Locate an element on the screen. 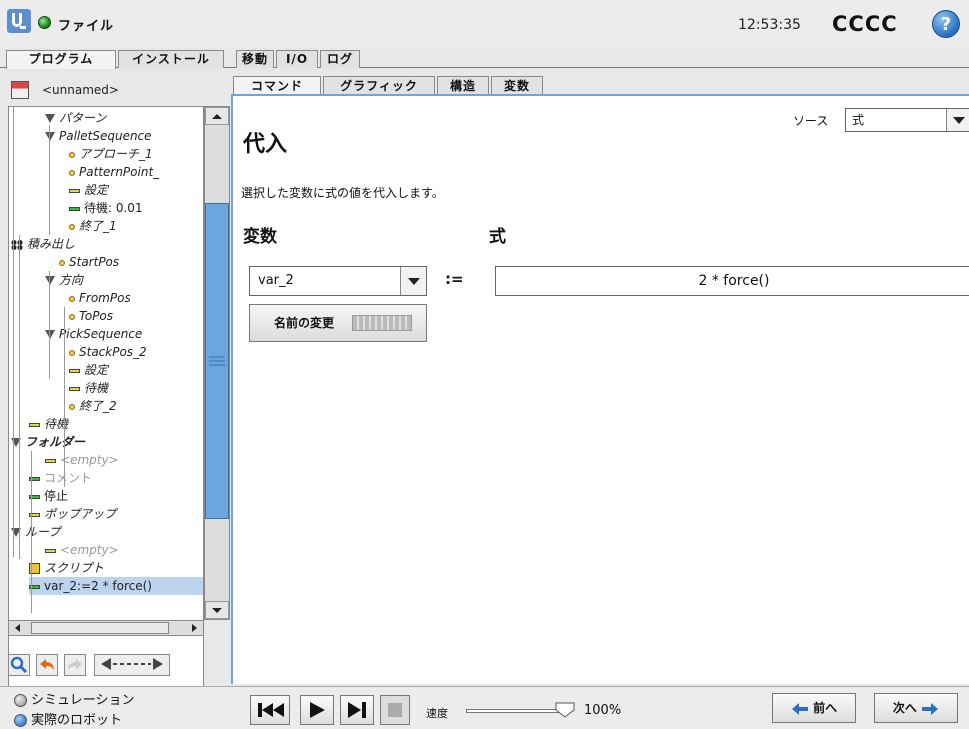 The height and width of the screenshot is (729, 969). tree-node: スクリプト is located at coordinates (66, 568).